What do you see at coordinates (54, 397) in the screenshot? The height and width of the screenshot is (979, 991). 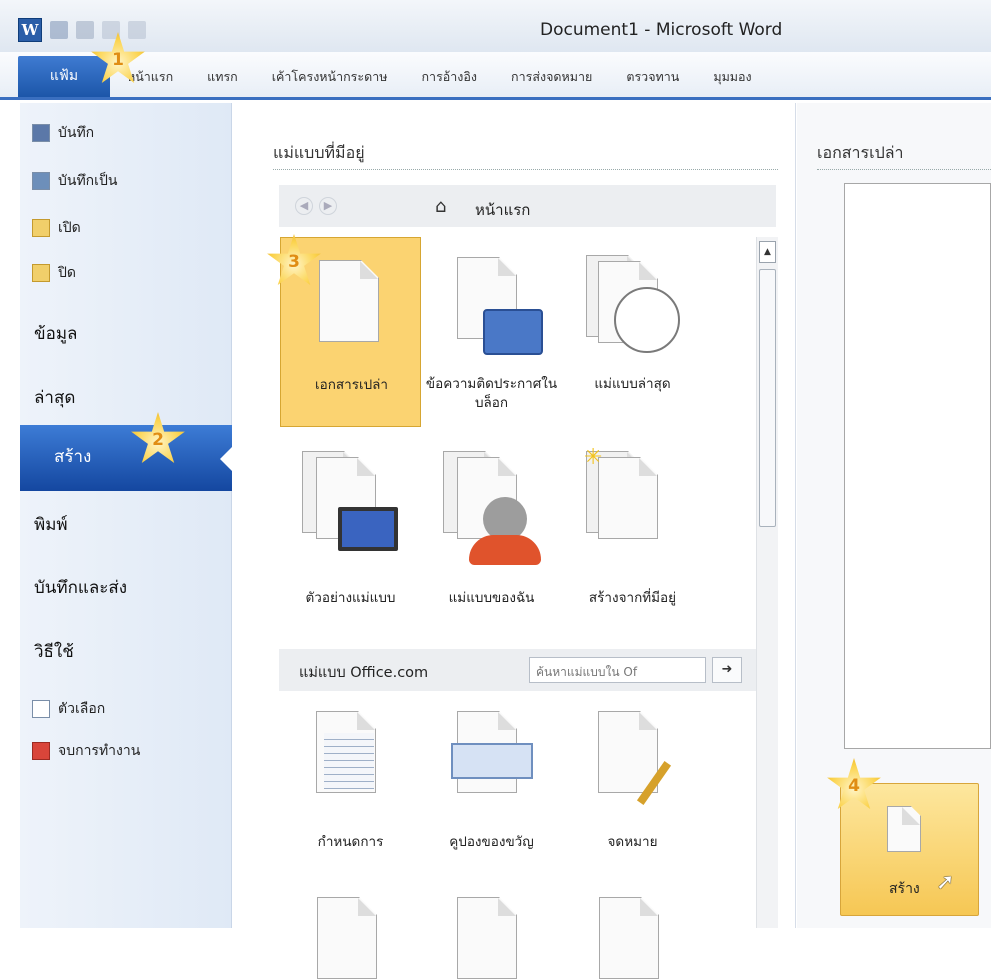 I see `sidebar-item-recent: ล่าสุด` at bounding box center [54, 397].